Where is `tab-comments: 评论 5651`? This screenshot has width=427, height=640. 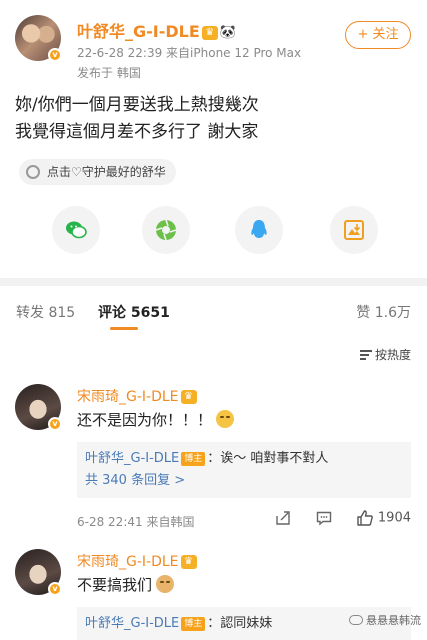
tab-comments: 评论 5651 is located at coordinates (134, 312).